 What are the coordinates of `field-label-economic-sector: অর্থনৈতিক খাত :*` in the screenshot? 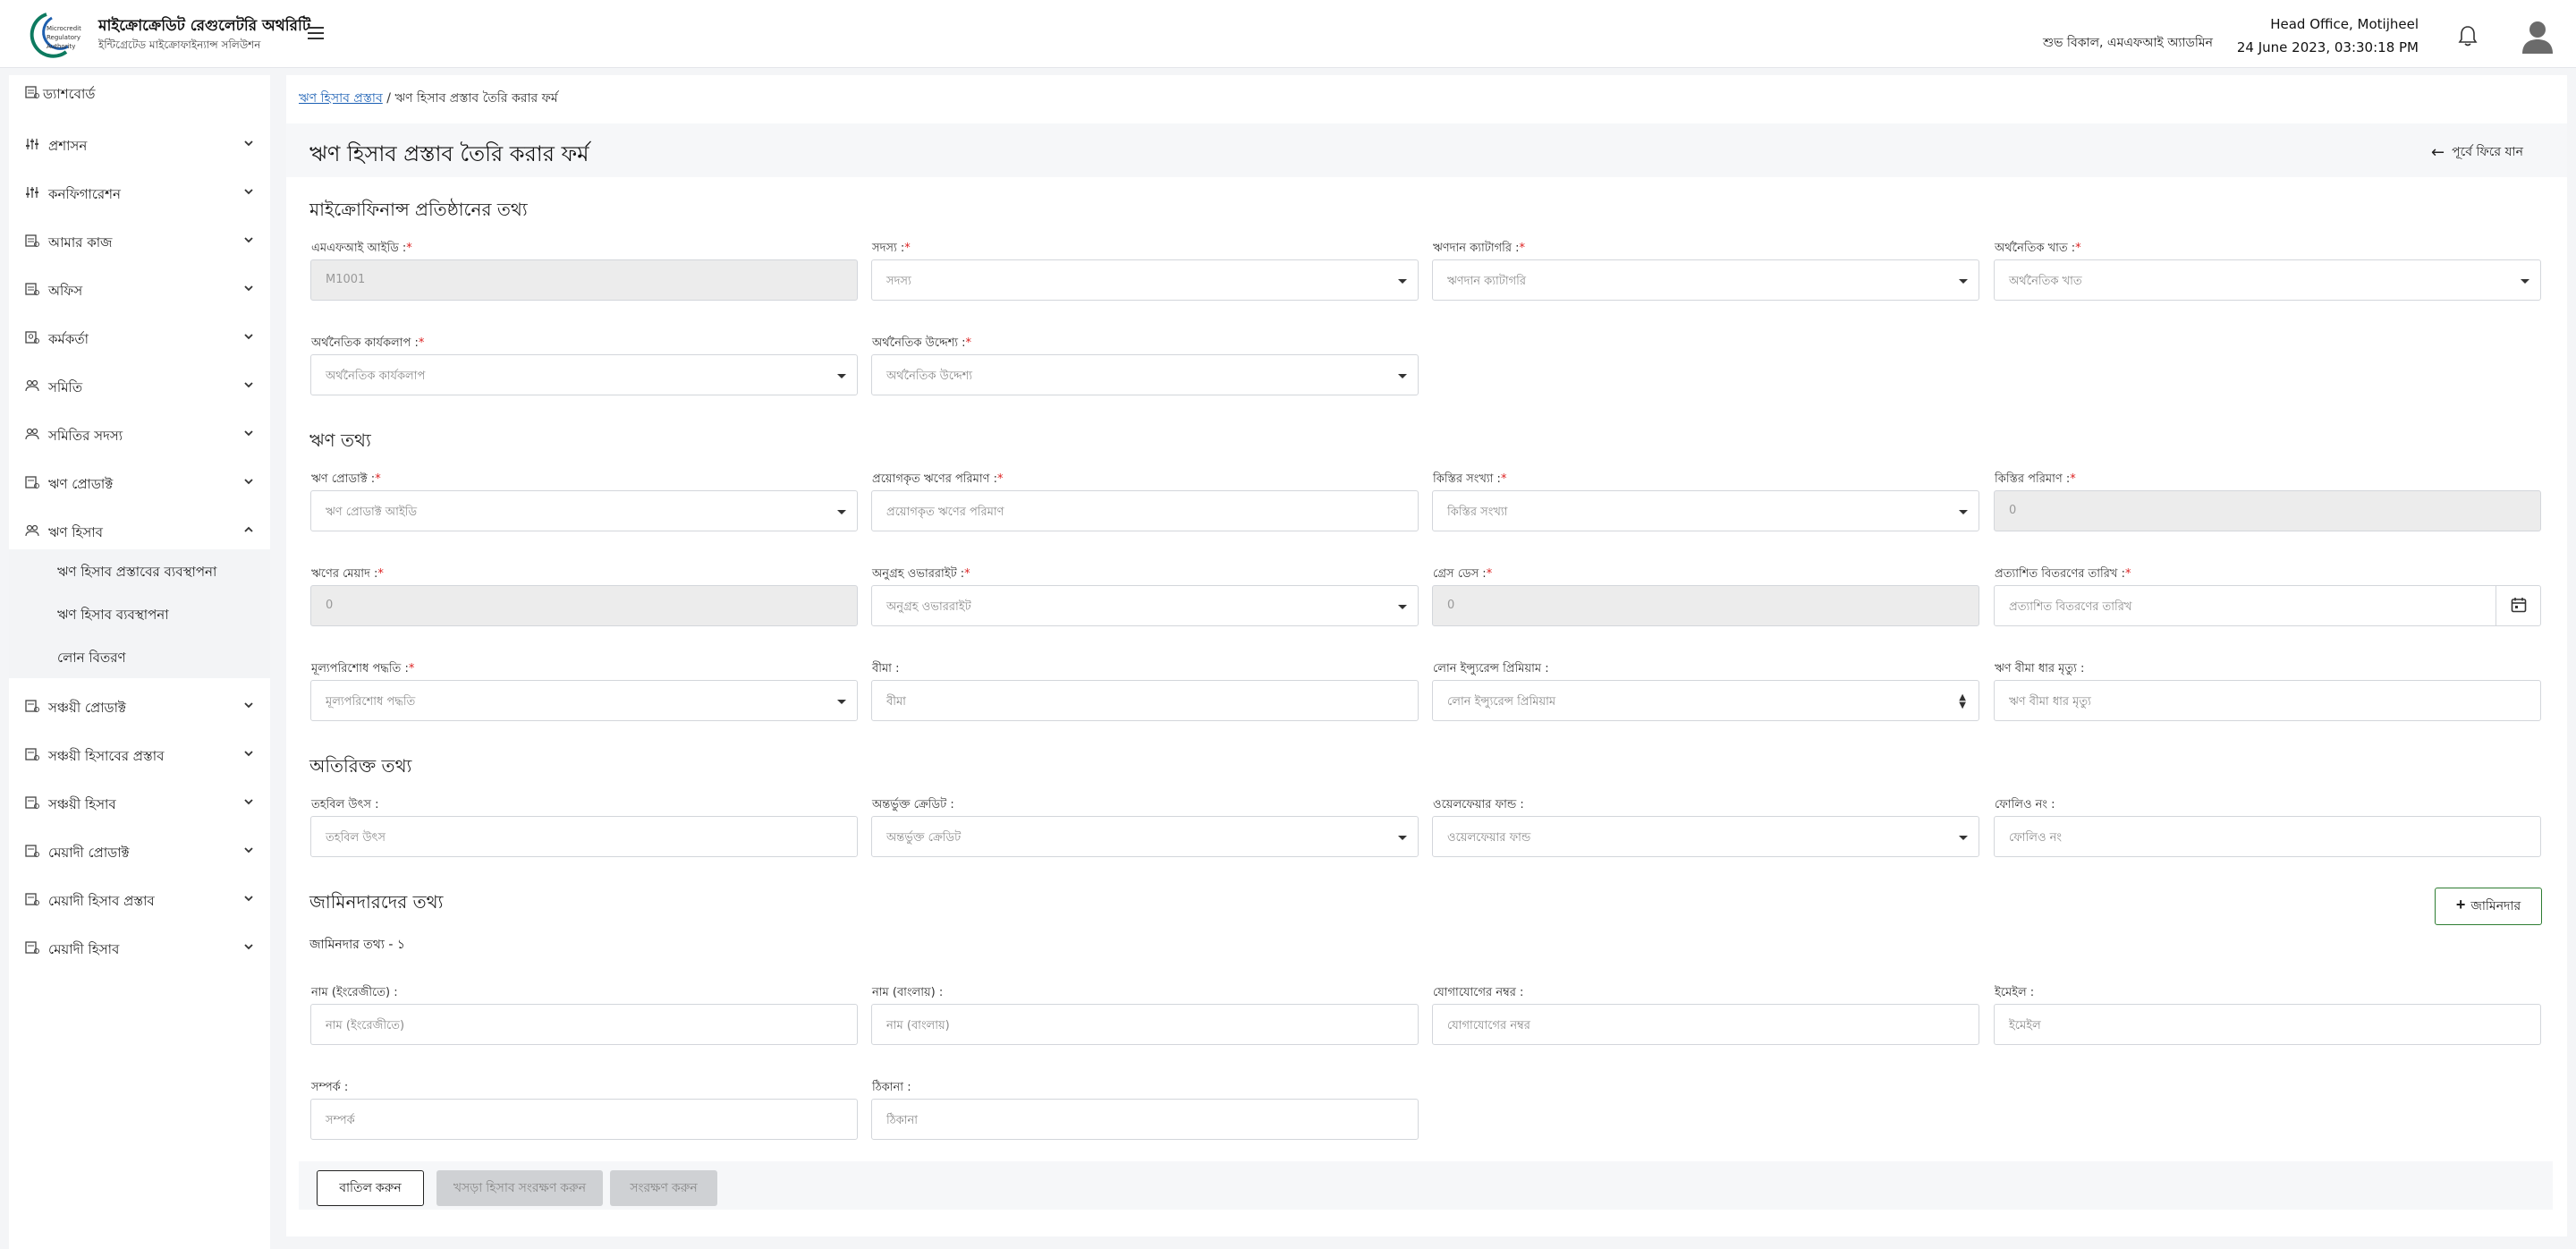 It's located at (2038, 248).